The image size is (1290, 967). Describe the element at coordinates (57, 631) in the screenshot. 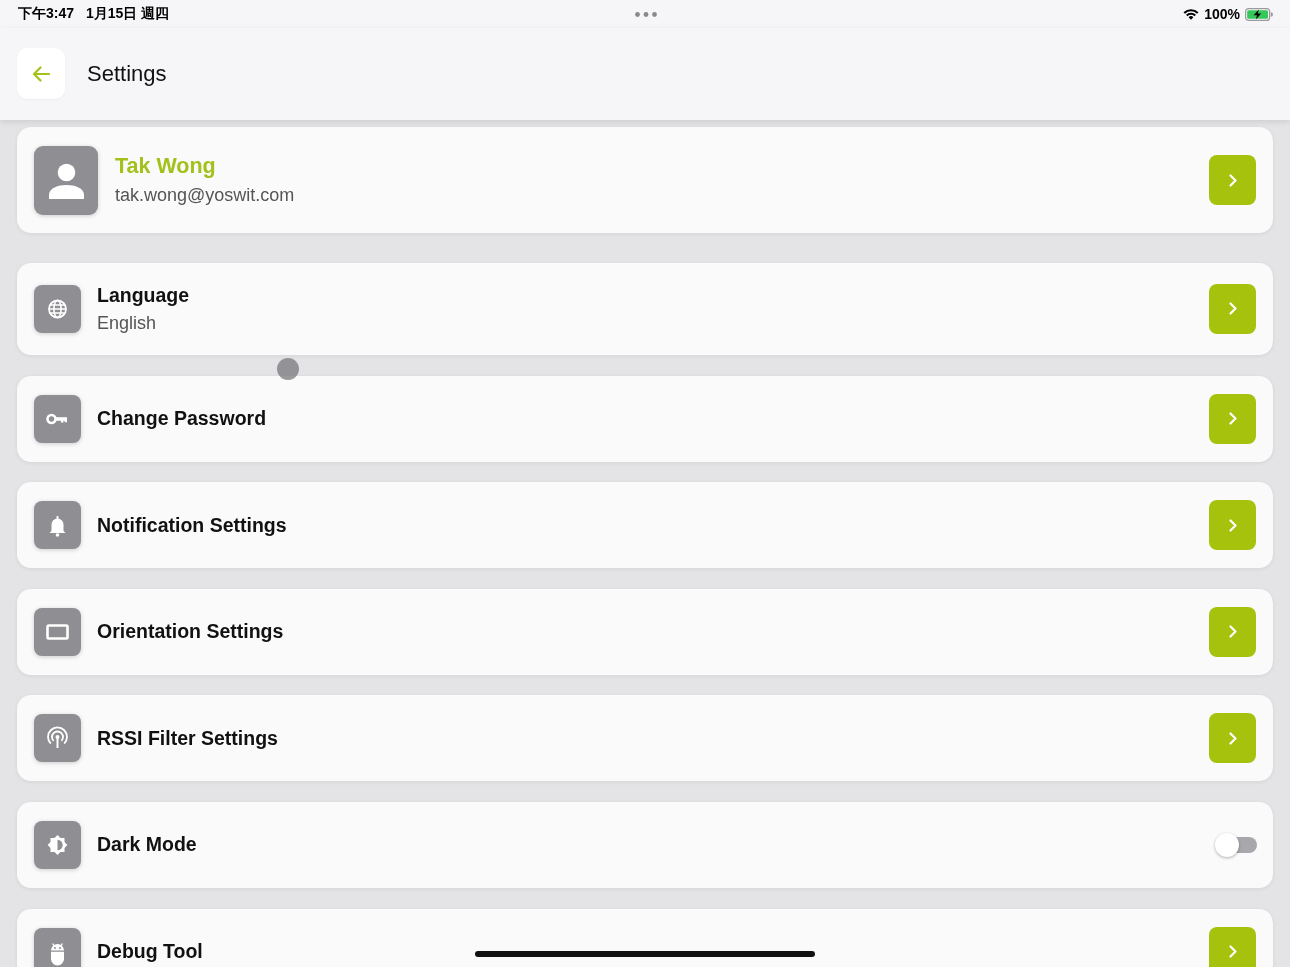

I see `rectangle-icon` at that location.